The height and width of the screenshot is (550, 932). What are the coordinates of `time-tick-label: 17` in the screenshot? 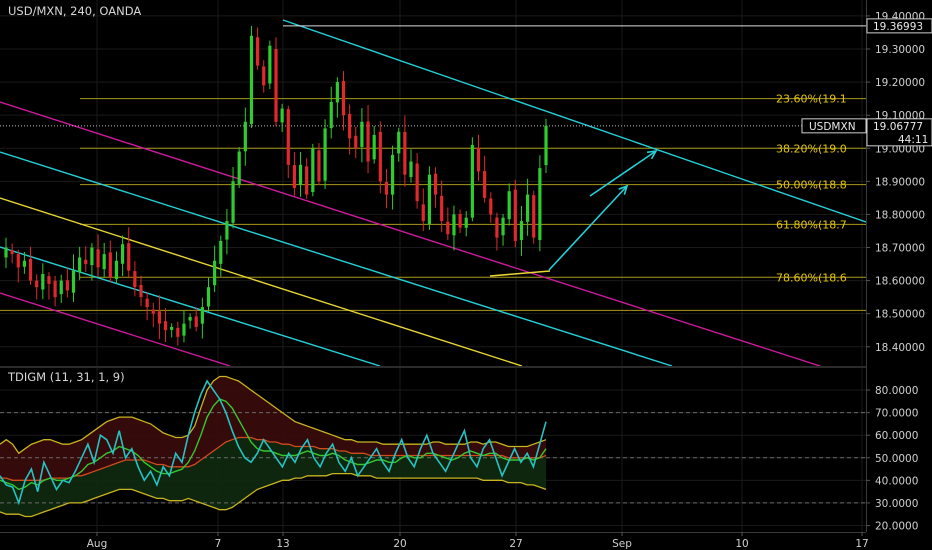 It's located at (861, 544).